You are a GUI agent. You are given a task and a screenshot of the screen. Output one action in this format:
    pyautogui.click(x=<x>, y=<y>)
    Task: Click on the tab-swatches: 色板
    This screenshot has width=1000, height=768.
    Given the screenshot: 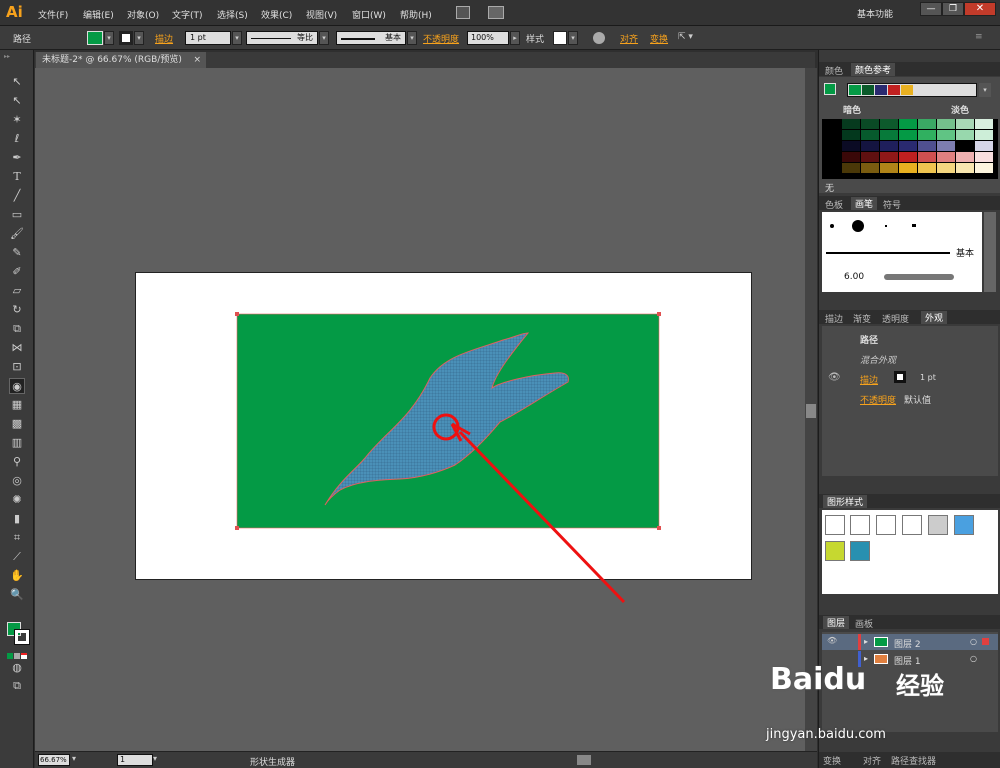 What is the action you would take?
    pyautogui.click(x=834, y=204)
    